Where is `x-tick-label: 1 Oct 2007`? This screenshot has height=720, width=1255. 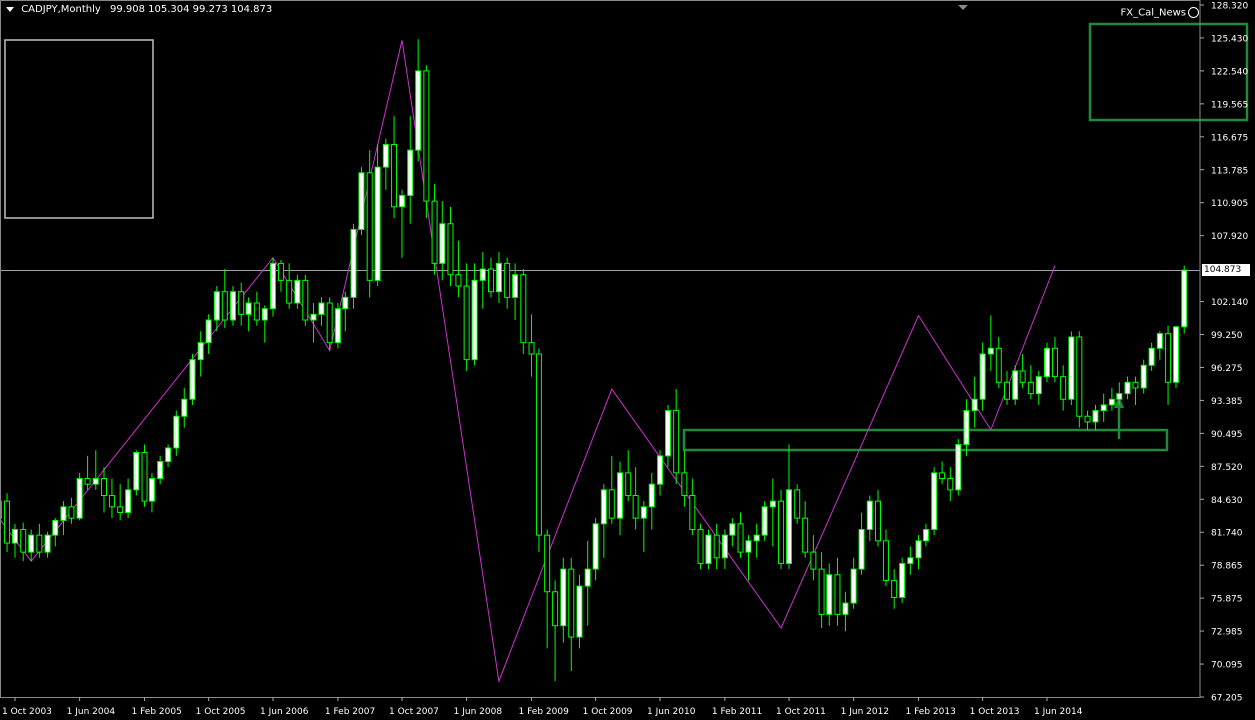 x-tick-label: 1 Oct 2007 is located at coordinates (414, 712).